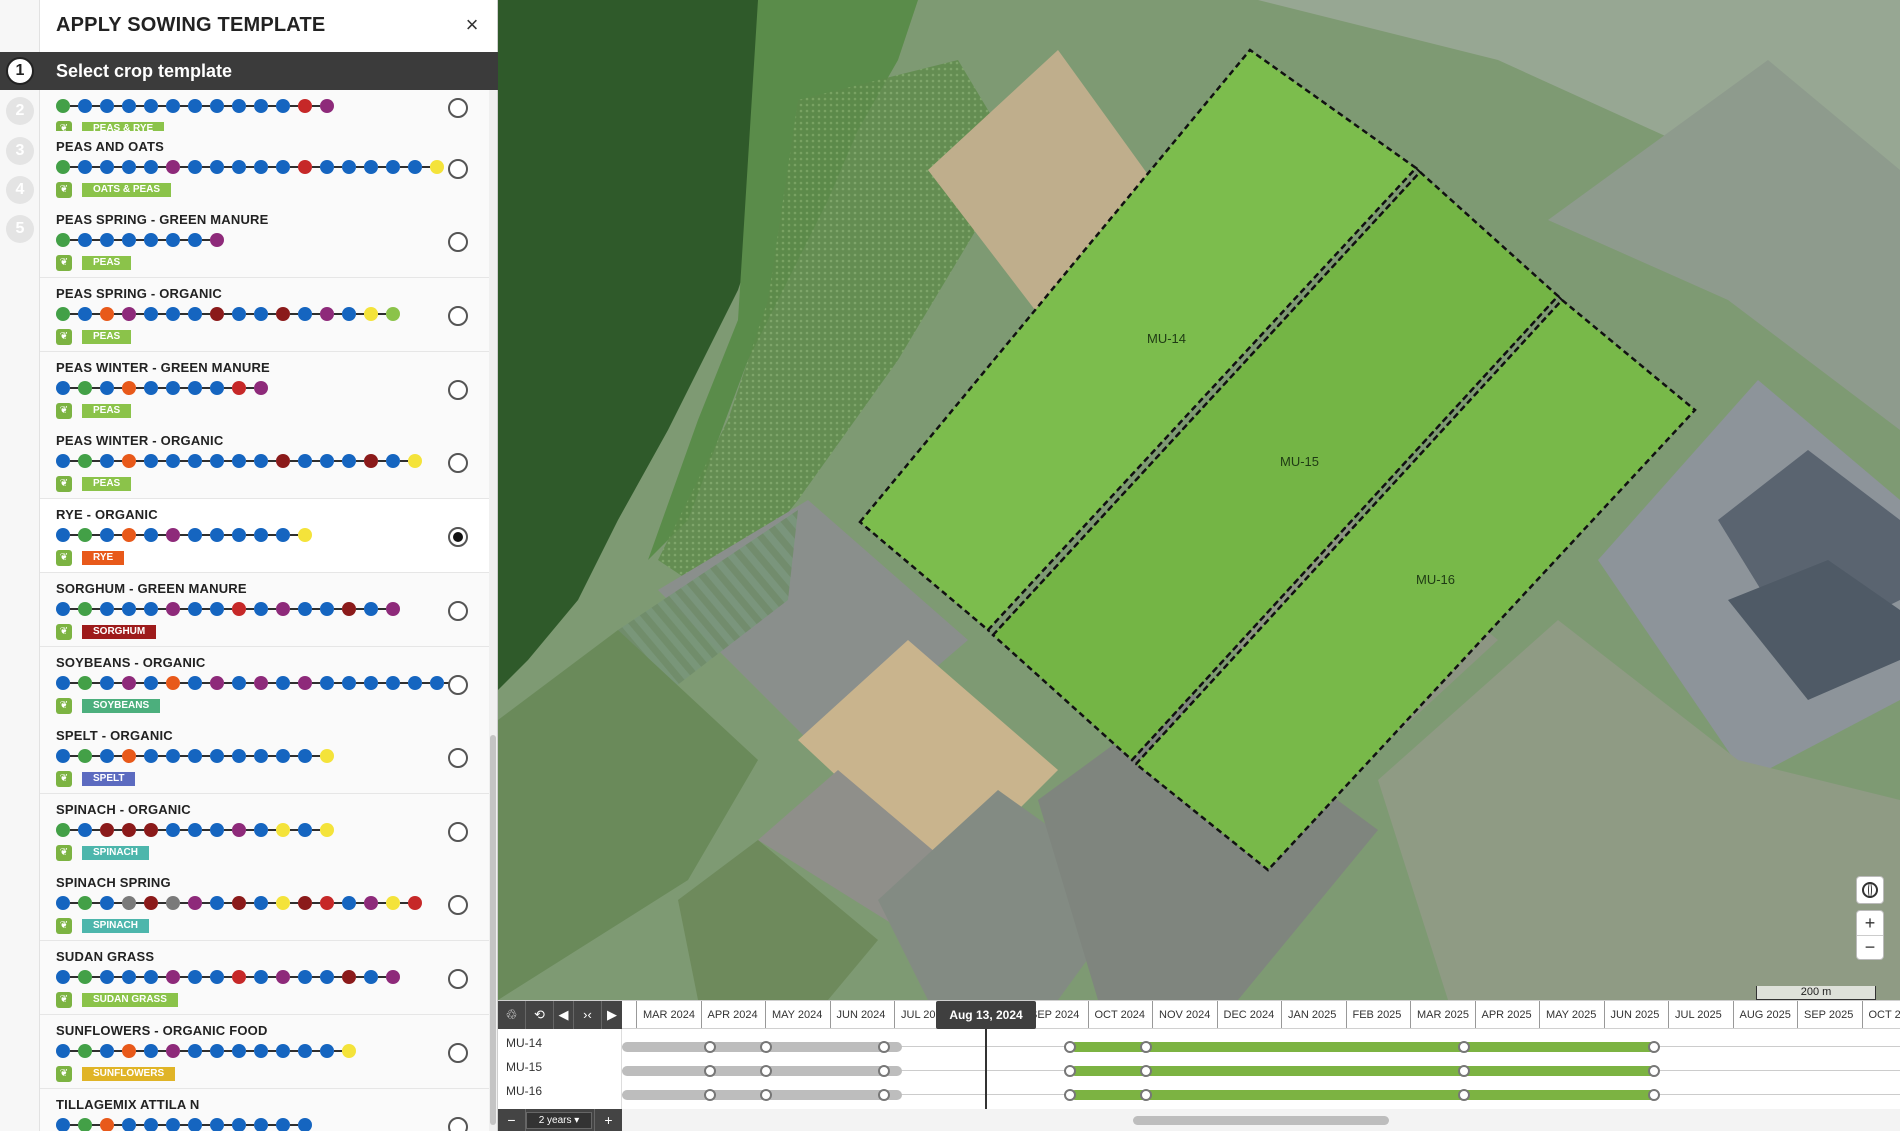 This screenshot has height=1131, width=1900. Describe the element at coordinates (1870, 948) in the screenshot. I see `zoom-out-button: −` at that location.